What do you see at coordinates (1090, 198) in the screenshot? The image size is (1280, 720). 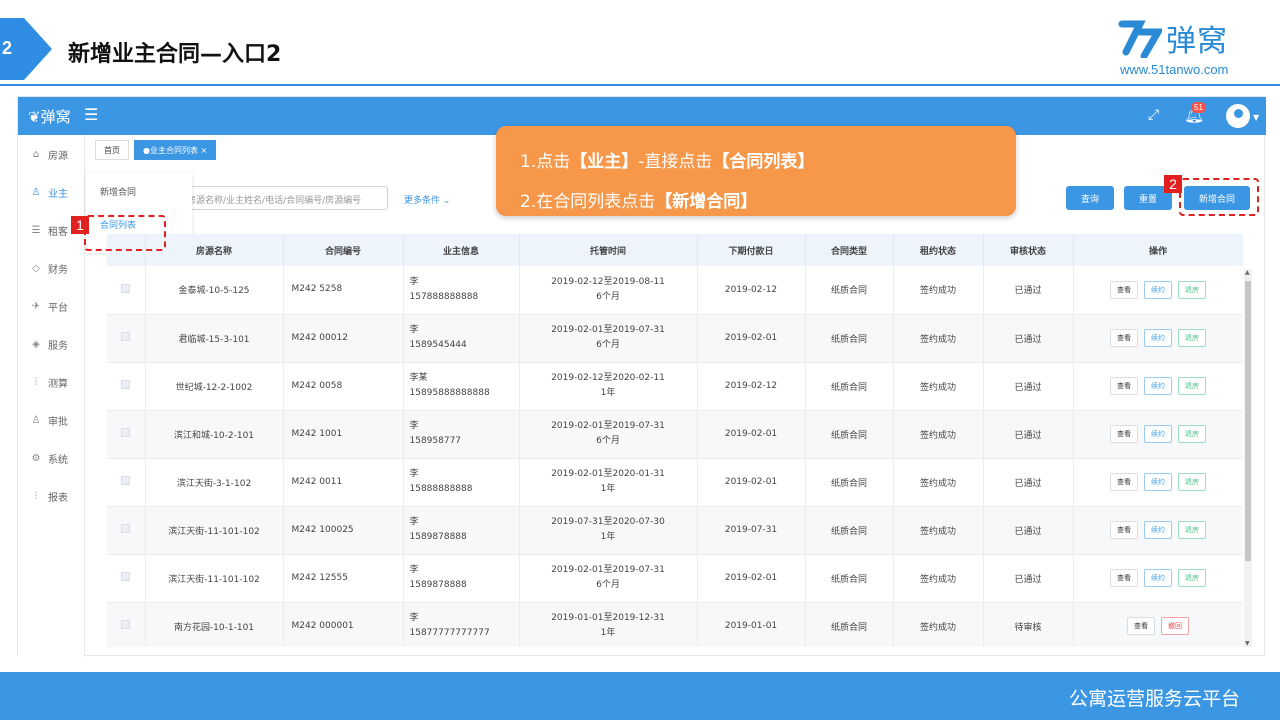 I see `query-button: 查询` at bounding box center [1090, 198].